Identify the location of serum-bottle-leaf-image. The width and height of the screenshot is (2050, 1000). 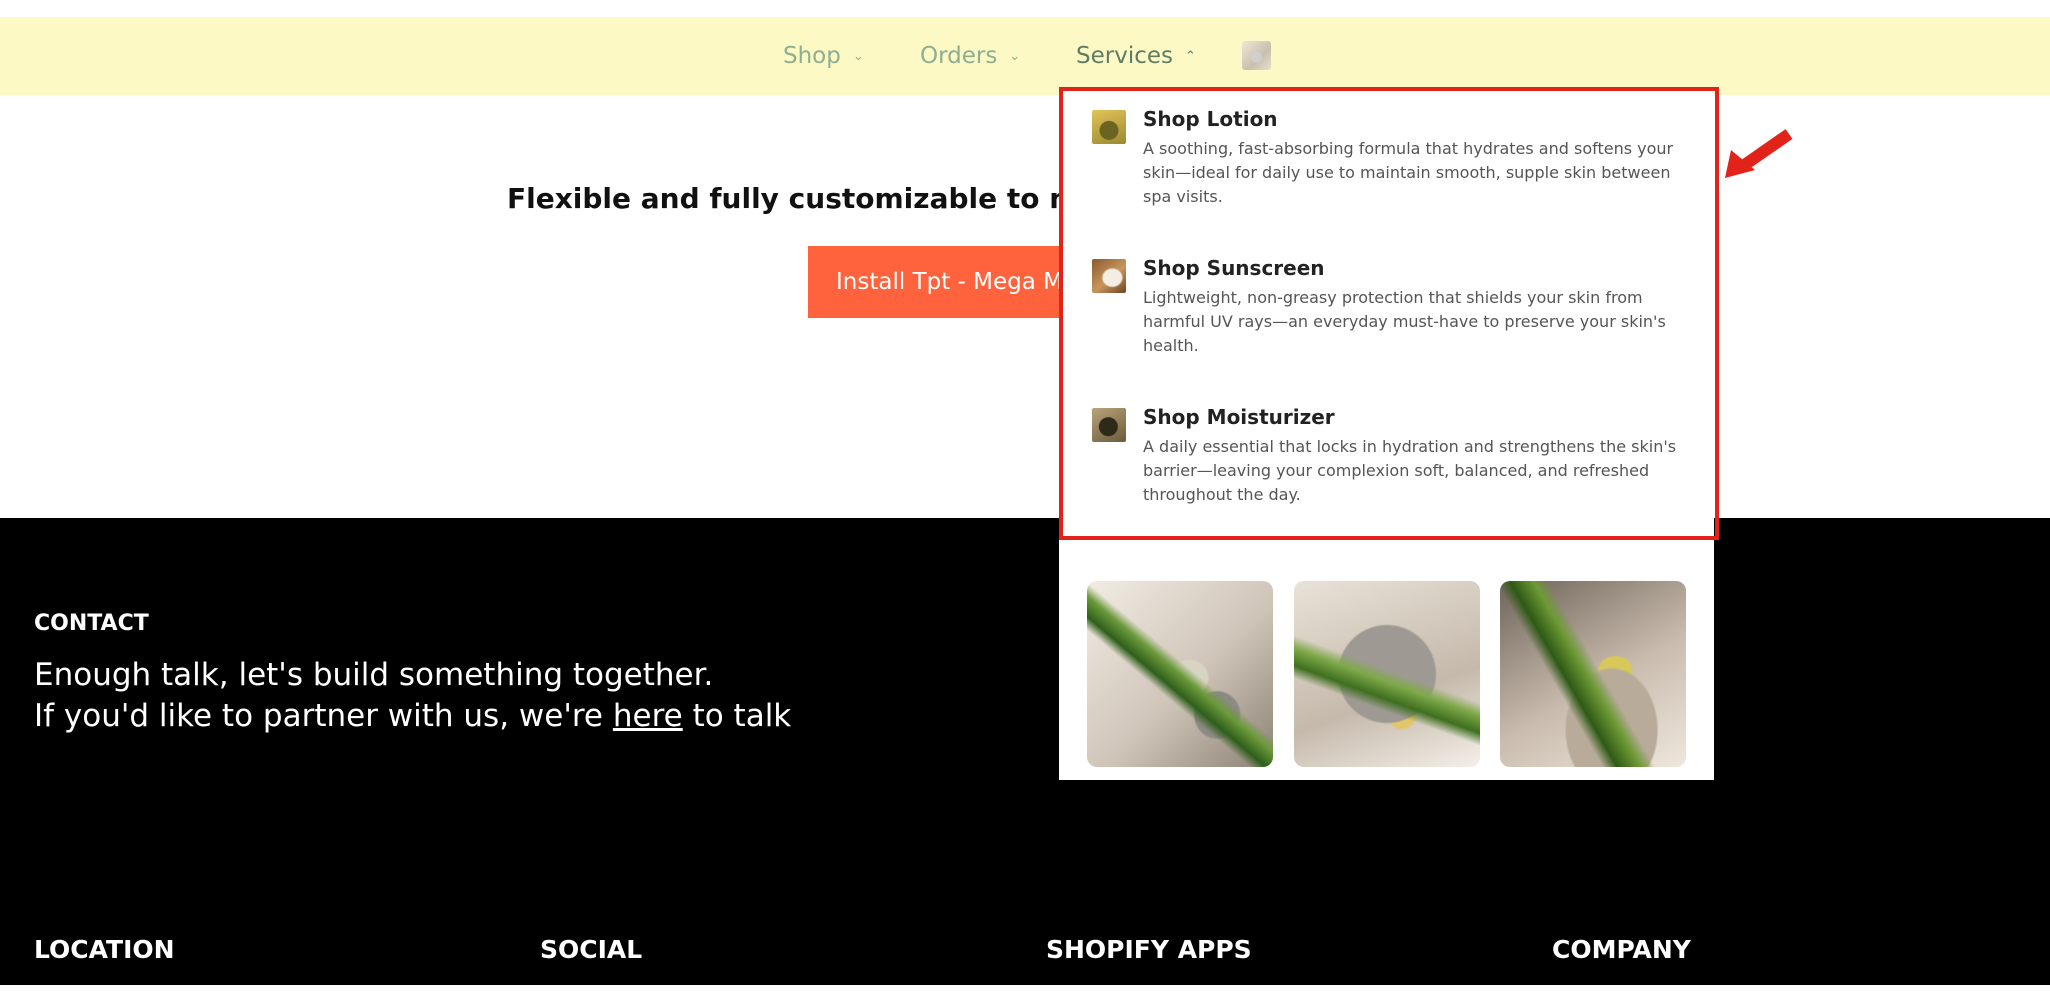
(1180, 674).